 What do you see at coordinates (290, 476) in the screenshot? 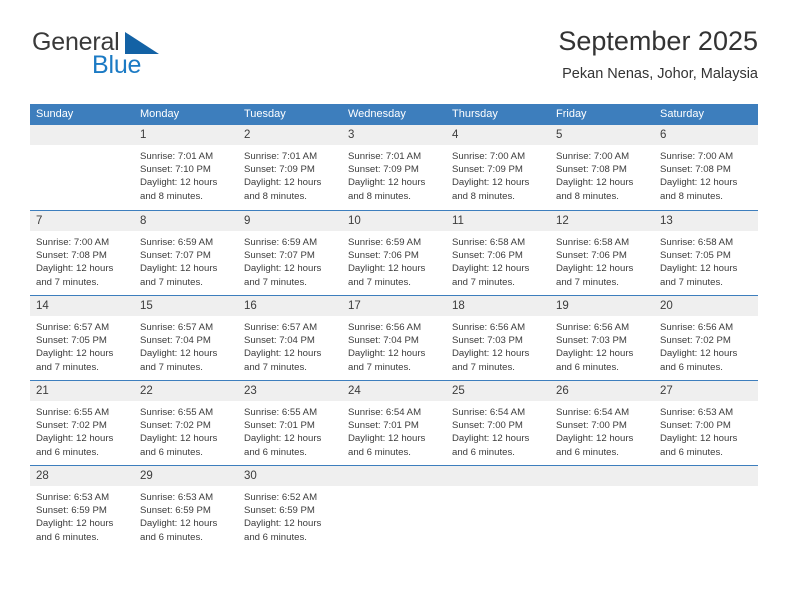
I see `day-number-band: 30` at bounding box center [290, 476].